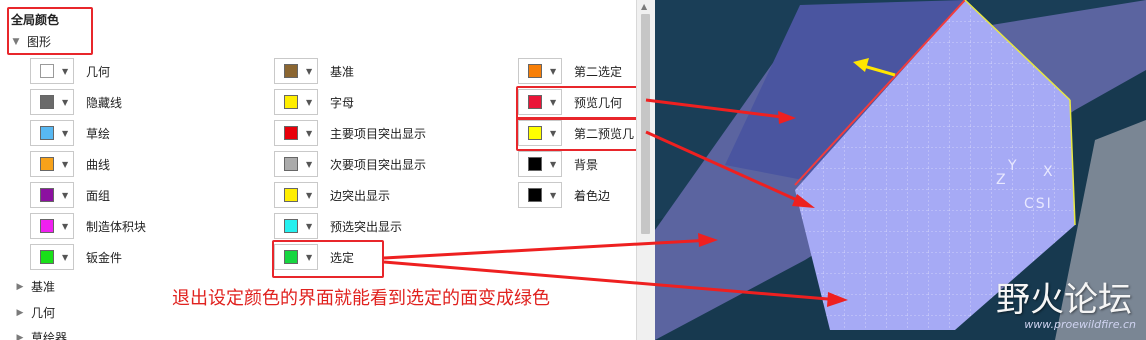  Describe the element at coordinates (586, 164) in the screenshot. I see `color-label: 背景` at that location.